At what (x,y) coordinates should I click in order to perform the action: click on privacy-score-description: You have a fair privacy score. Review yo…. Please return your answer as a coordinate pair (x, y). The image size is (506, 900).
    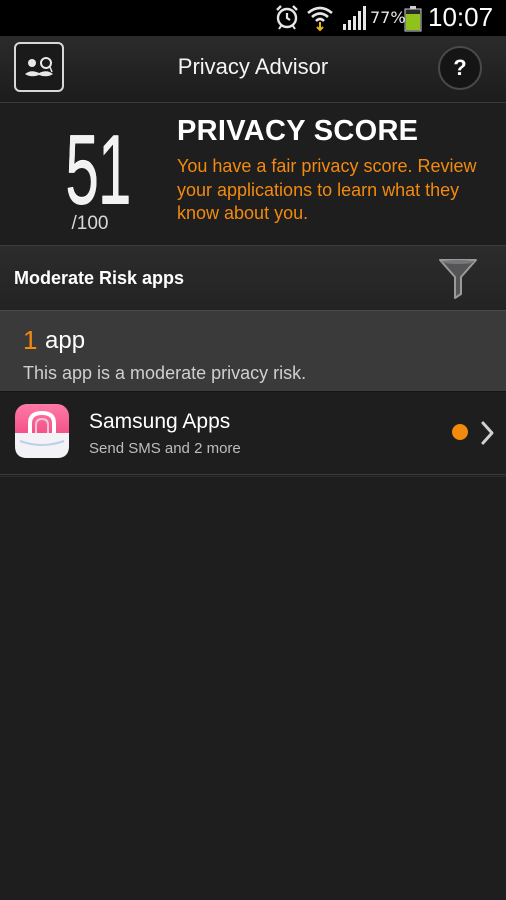
    Looking at the image, I should click on (327, 189).